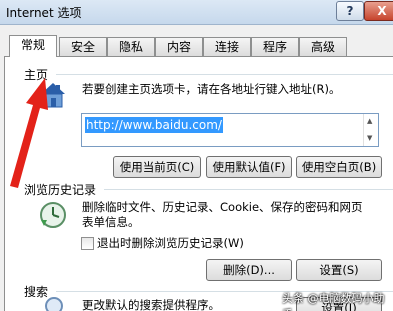  What do you see at coordinates (350, 11) in the screenshot?
I see `help-button: ?` at bounding box center [350, 11].